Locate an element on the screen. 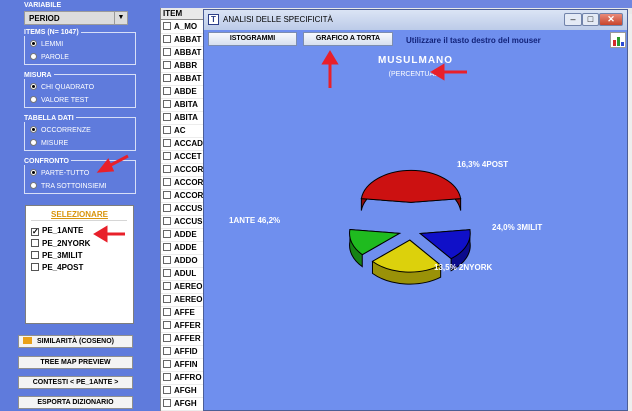 This screenshot has height=411, width=632. list-item: AC is located at coordinates (183, 131).